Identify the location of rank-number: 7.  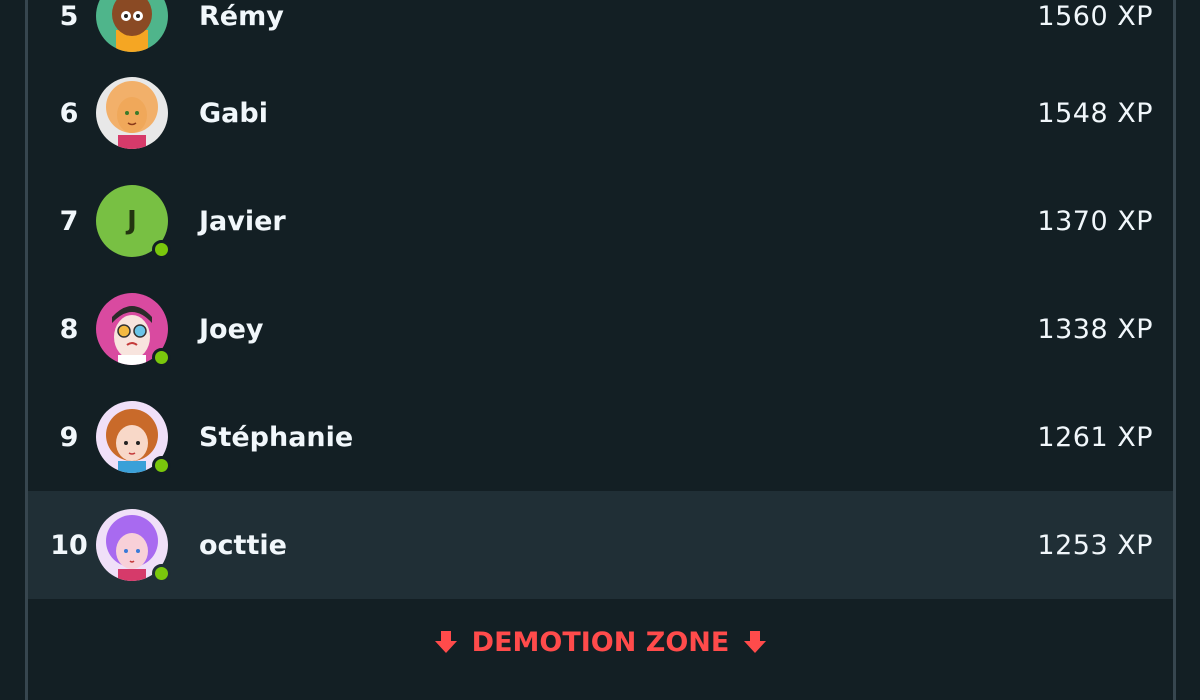
(69, 221).